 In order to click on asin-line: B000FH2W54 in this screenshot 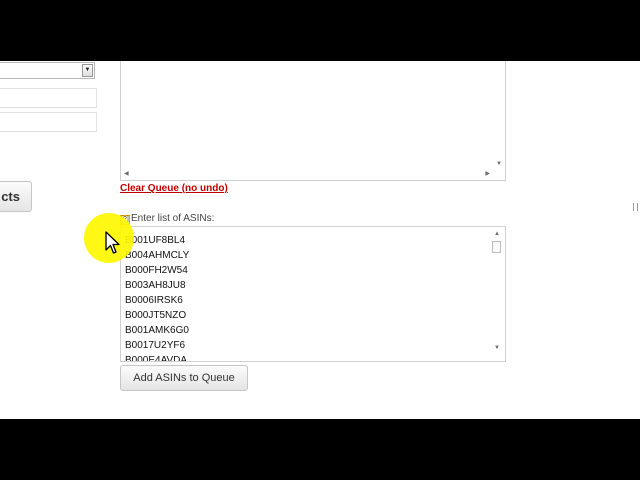, I will do `click(156, 270)`.